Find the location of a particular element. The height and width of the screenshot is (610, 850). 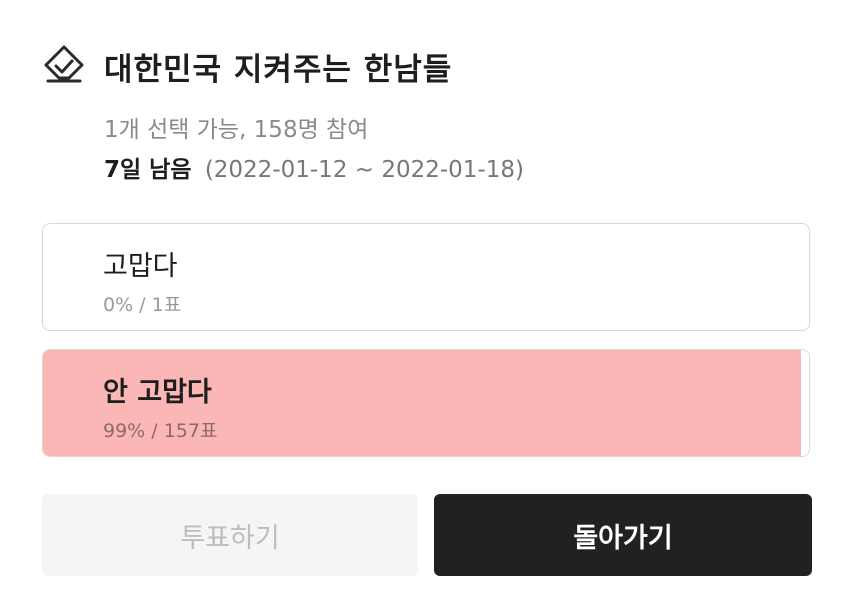

option-stat: 99% / 157표 is located at coordinates (160, 431).